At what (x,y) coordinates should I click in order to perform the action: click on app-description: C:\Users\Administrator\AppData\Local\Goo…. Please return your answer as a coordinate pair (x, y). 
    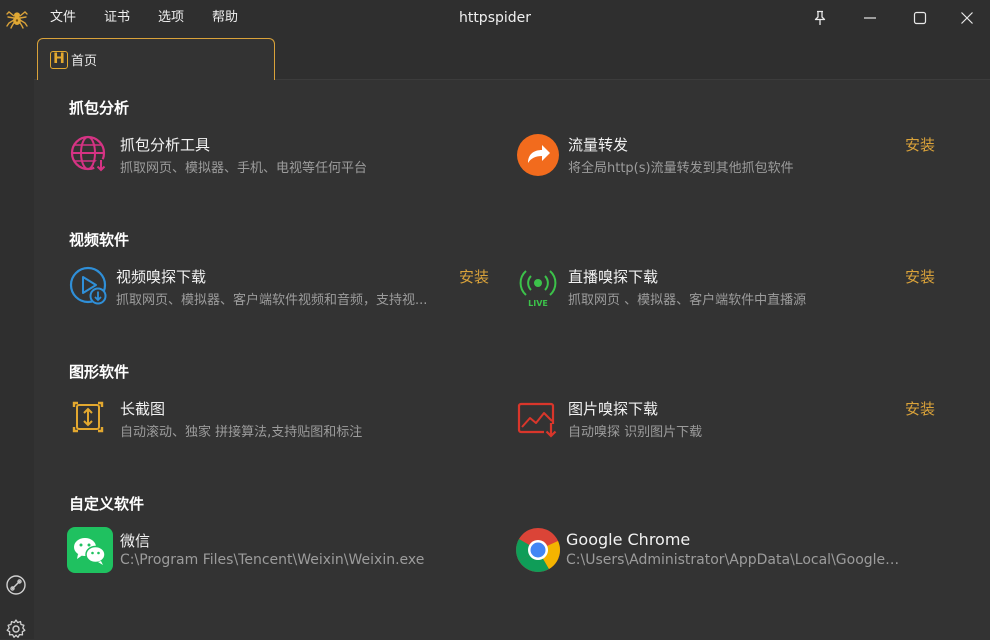
    Looking at the image, I should click on (733, 560).